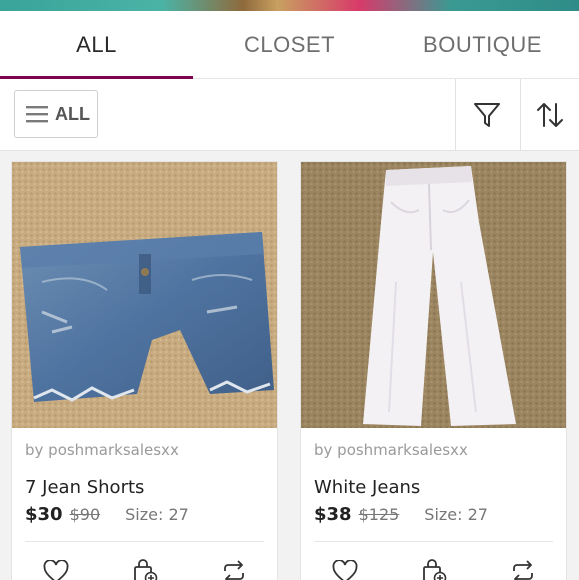  I want to click on hamburger-icon, so click(37, 114).